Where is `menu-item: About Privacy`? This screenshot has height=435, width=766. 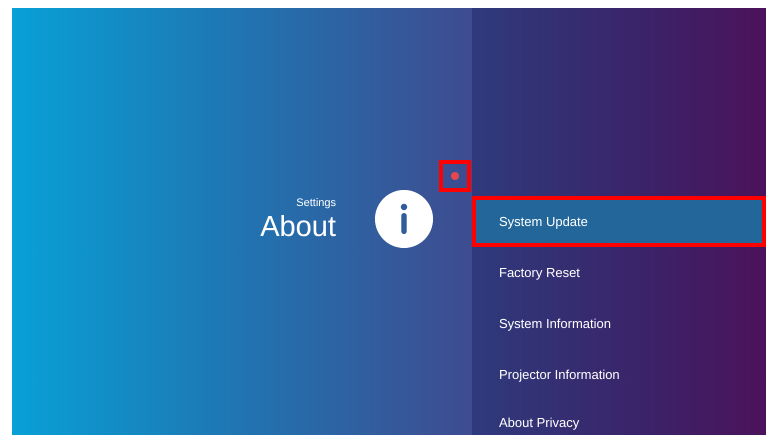
menu-item: About Privacy is located at coordinates (619, 416).